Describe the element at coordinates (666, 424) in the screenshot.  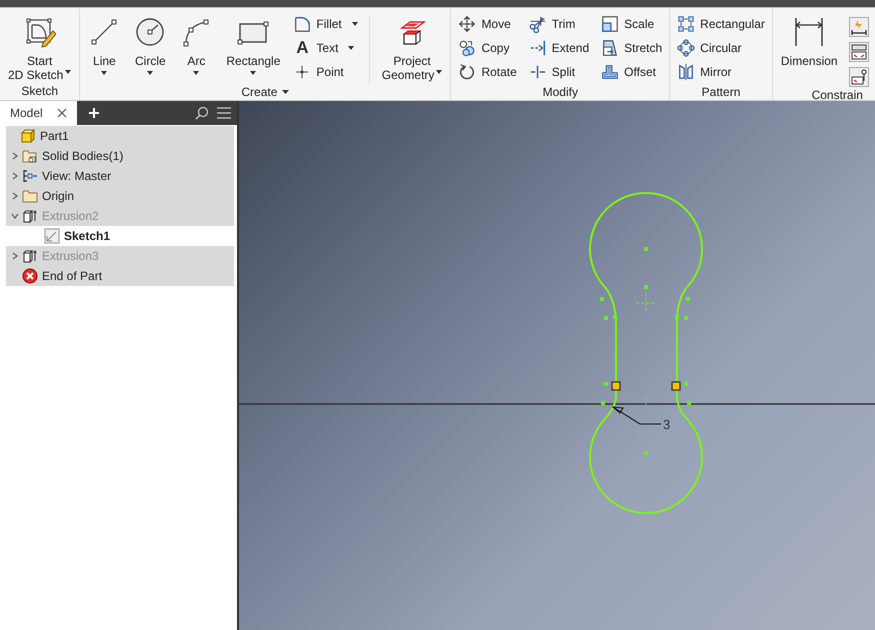
I see `dimension-value: 3` at that location.